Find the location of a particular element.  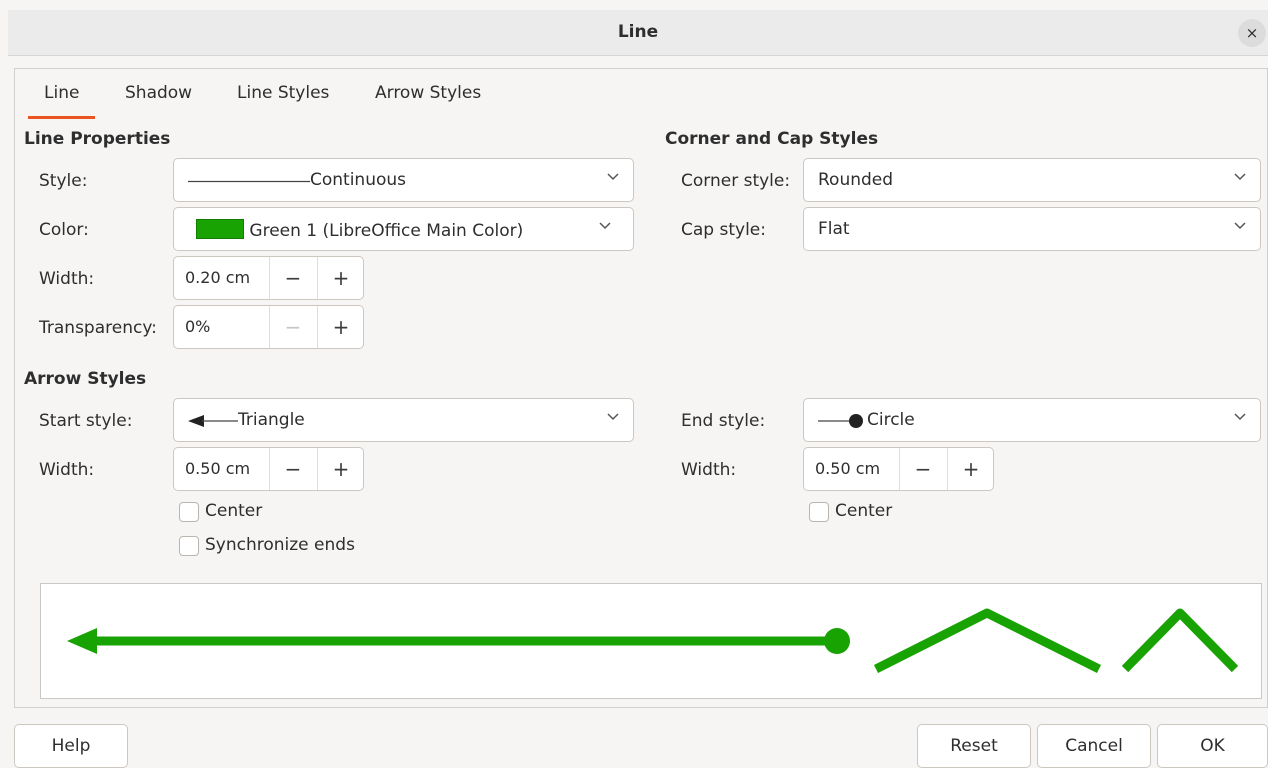

start-width-label: Width: is located at coordinates (67, 470).